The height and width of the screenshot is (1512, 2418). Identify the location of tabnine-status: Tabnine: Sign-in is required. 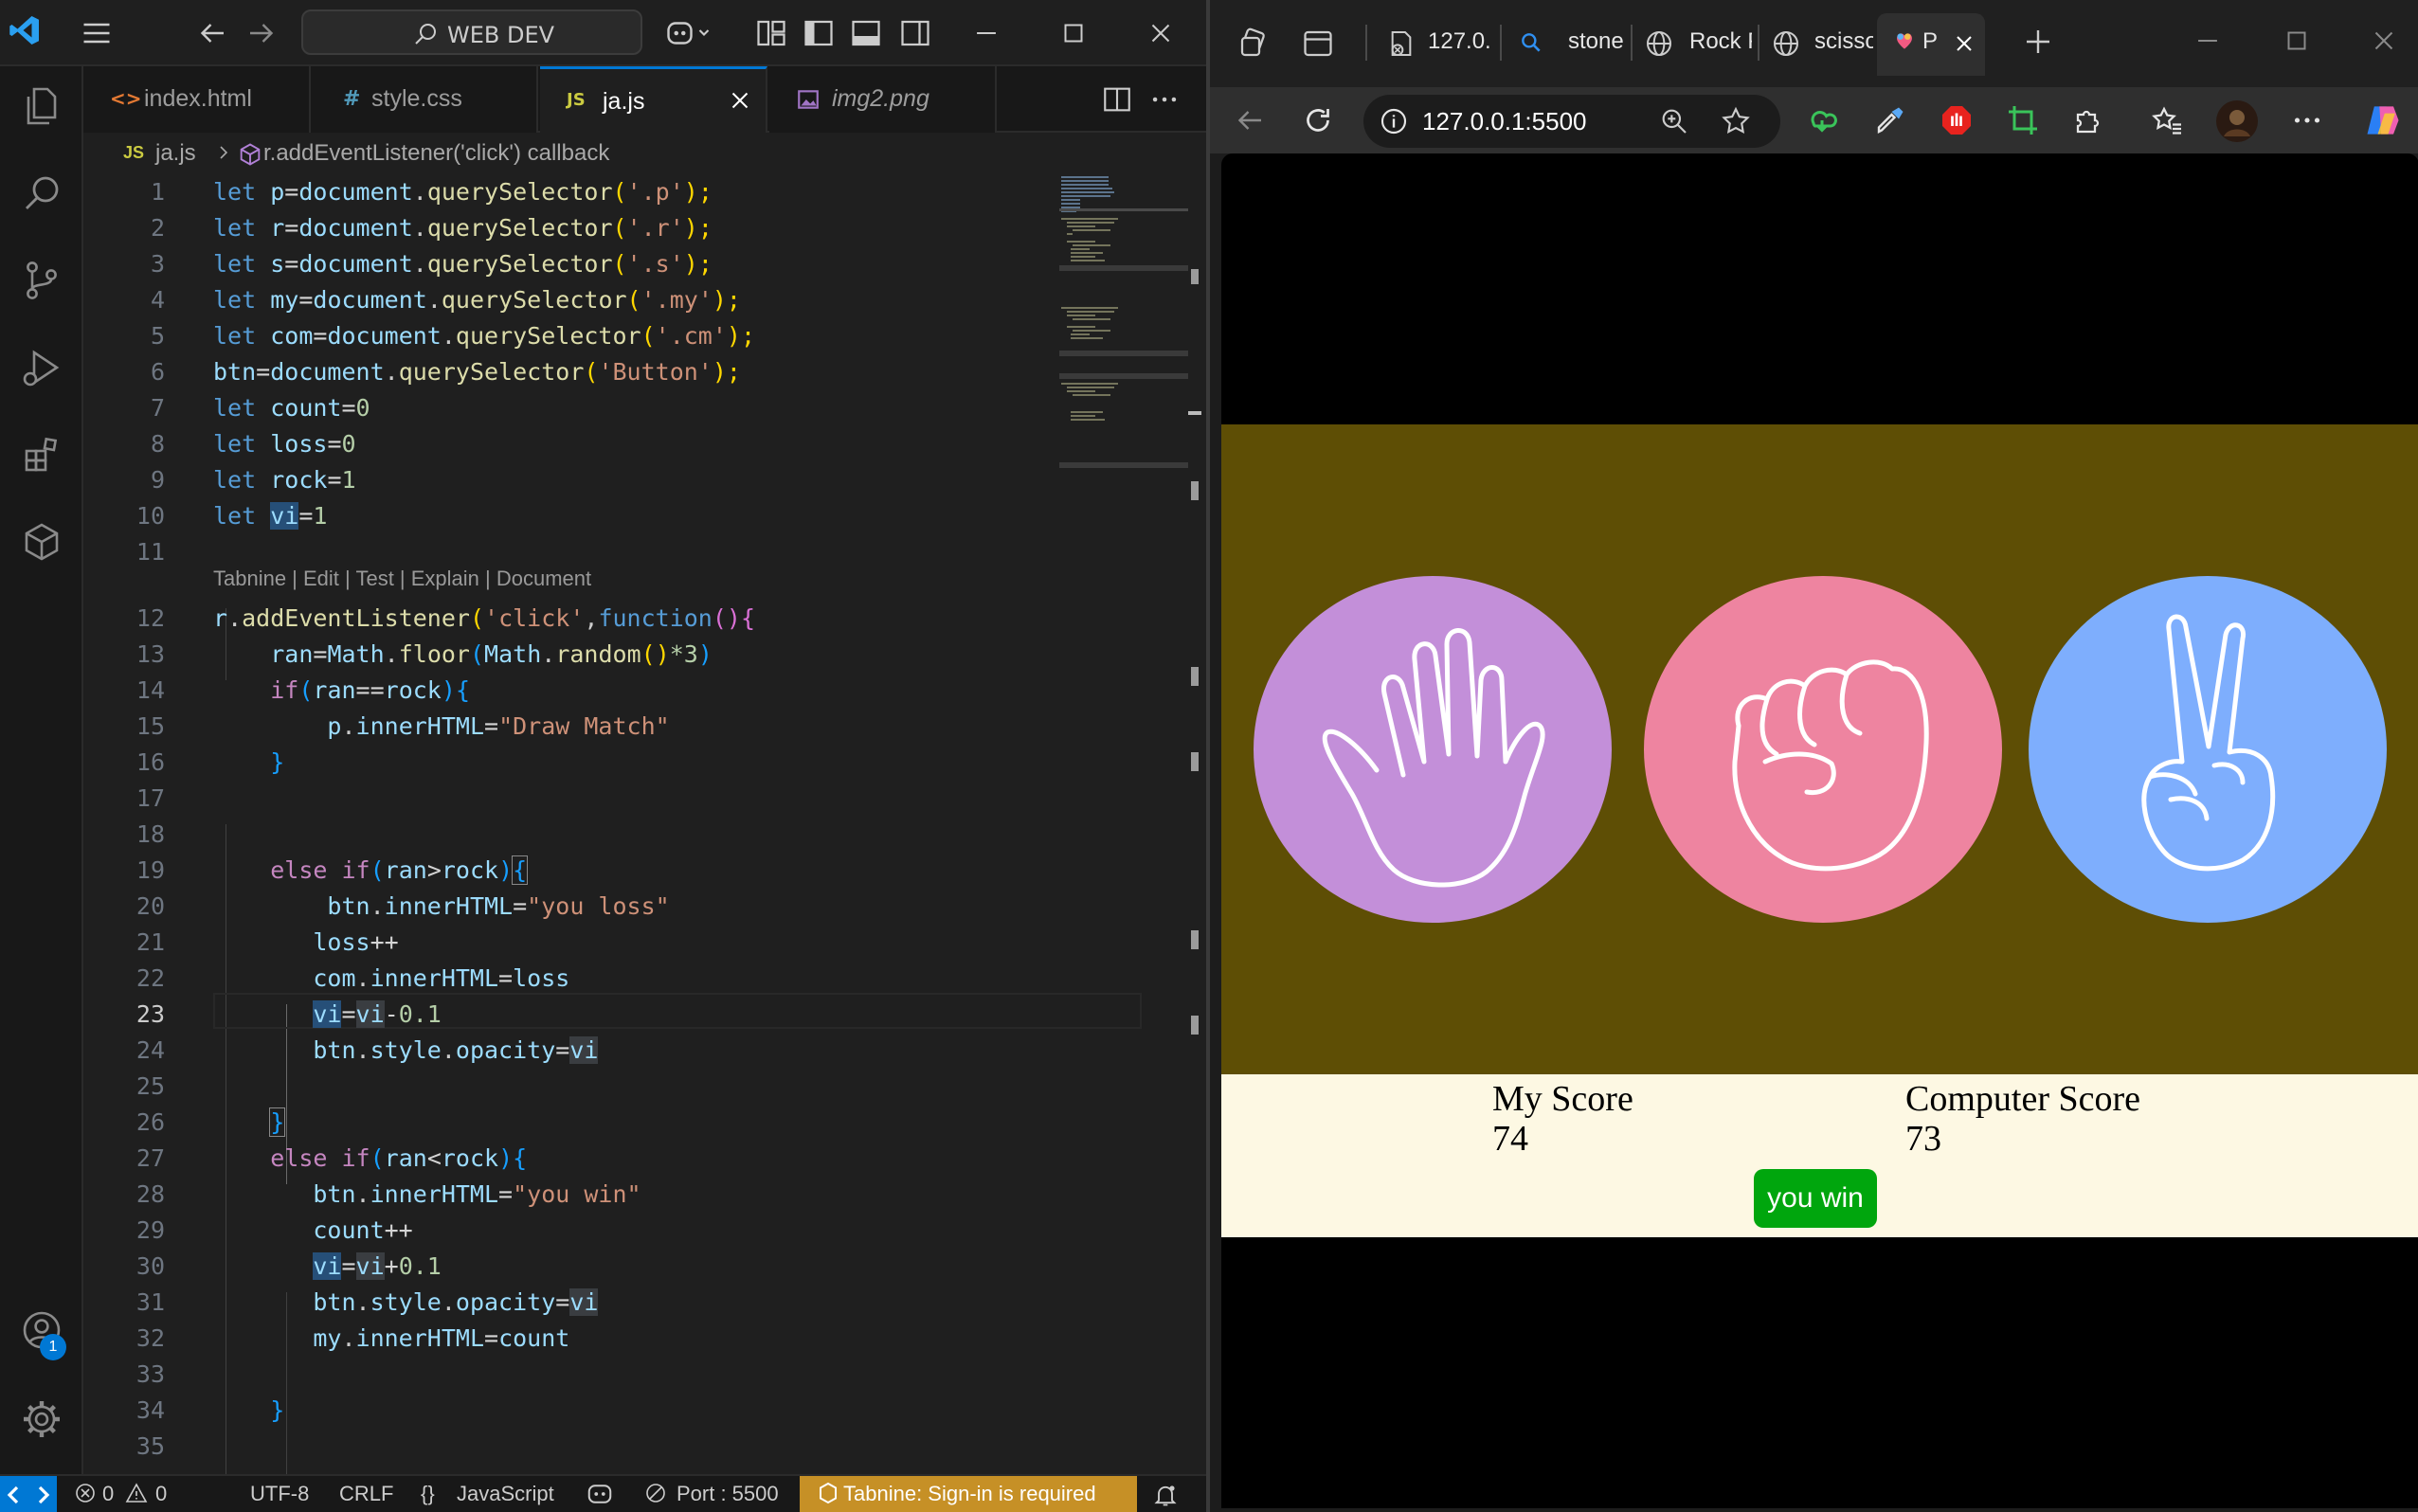
(968, 1494).